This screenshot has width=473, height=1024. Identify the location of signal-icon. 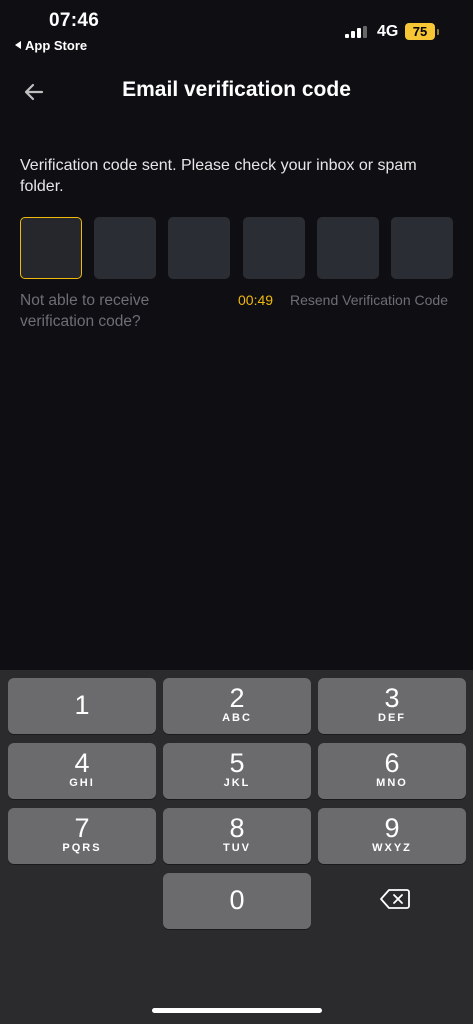
(357, 32).